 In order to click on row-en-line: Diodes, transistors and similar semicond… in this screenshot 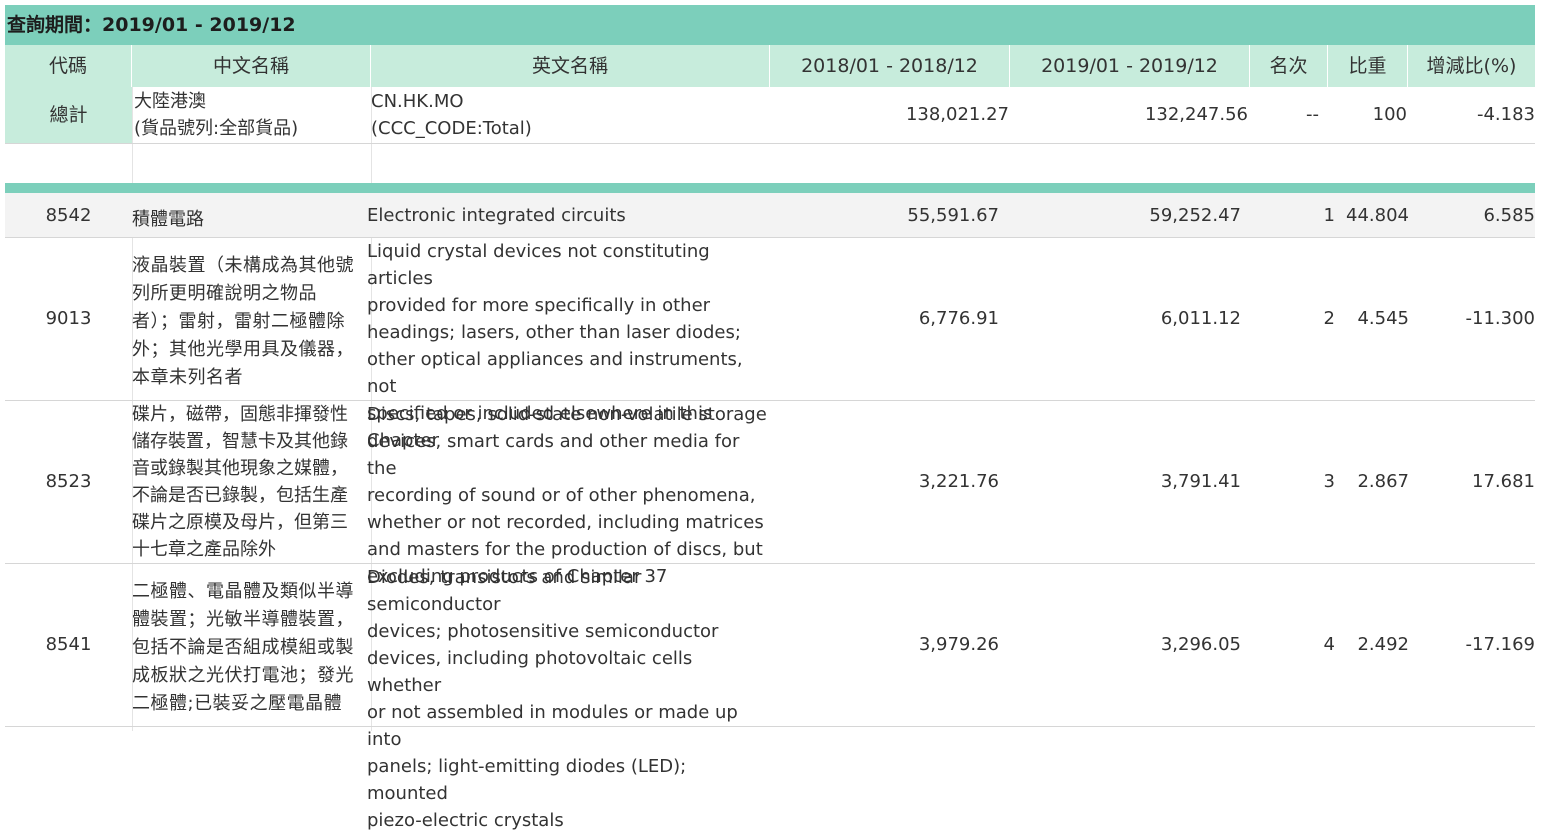, I will do `click(504, 591)`.